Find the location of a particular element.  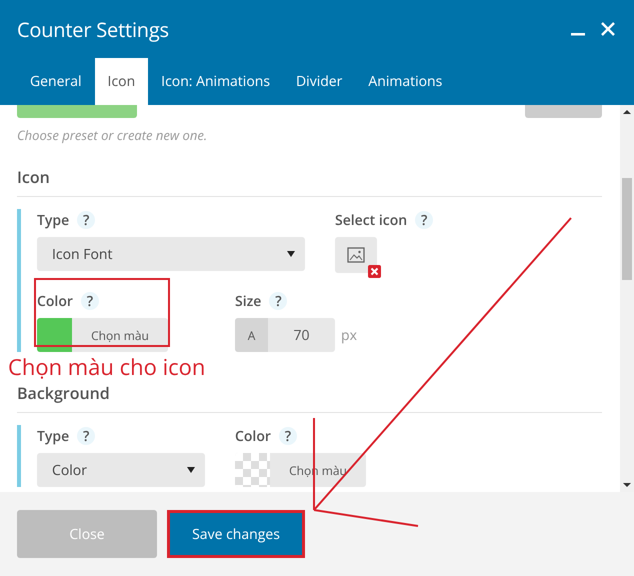

type-dropdown: Icon Font is located at coordinates (171, 254).